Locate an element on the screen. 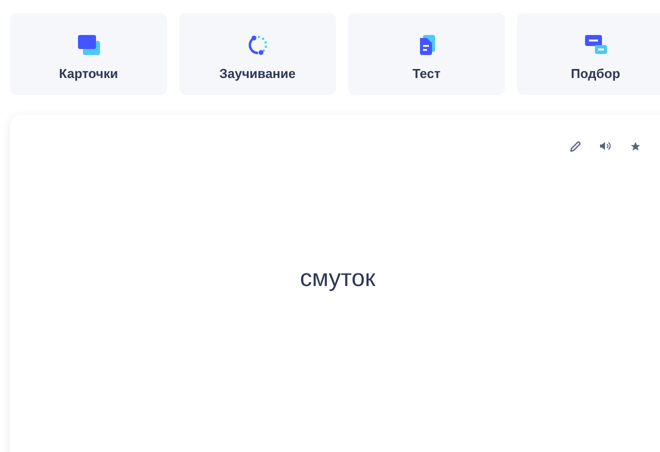  study-mode-button: Подбор is located at coordinates (588, 54).